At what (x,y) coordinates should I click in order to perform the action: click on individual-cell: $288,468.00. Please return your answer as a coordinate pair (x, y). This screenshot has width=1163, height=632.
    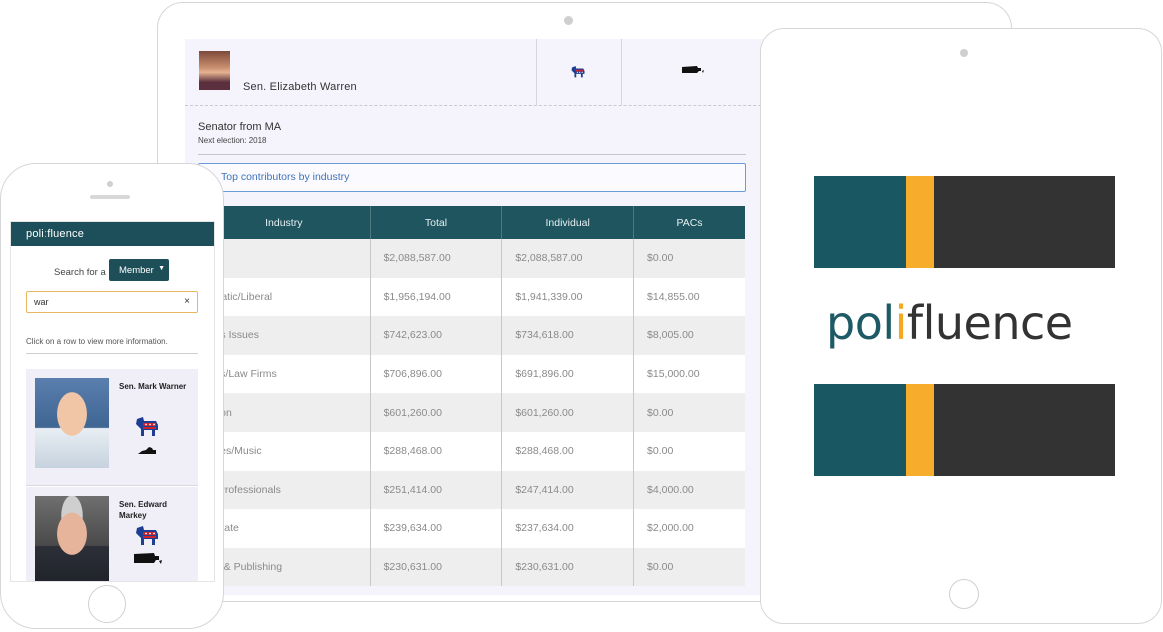
    Looking at the image, I should click on (567, 451).